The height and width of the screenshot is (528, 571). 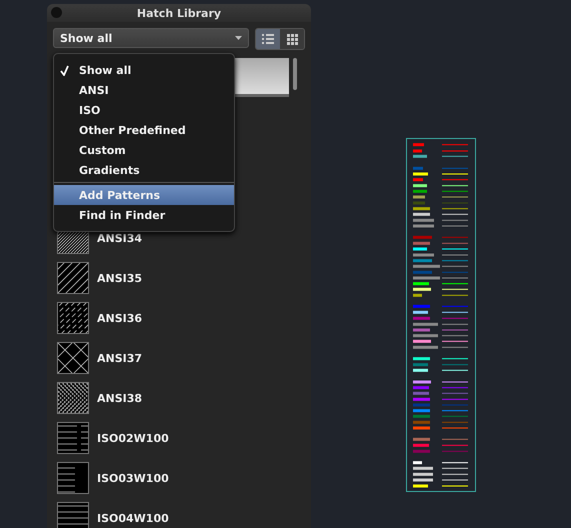 What do you see at coordinates (119, 238) in the screenshot?
I see `pattern-name: ANSI34` at bounding box center [119, 238].